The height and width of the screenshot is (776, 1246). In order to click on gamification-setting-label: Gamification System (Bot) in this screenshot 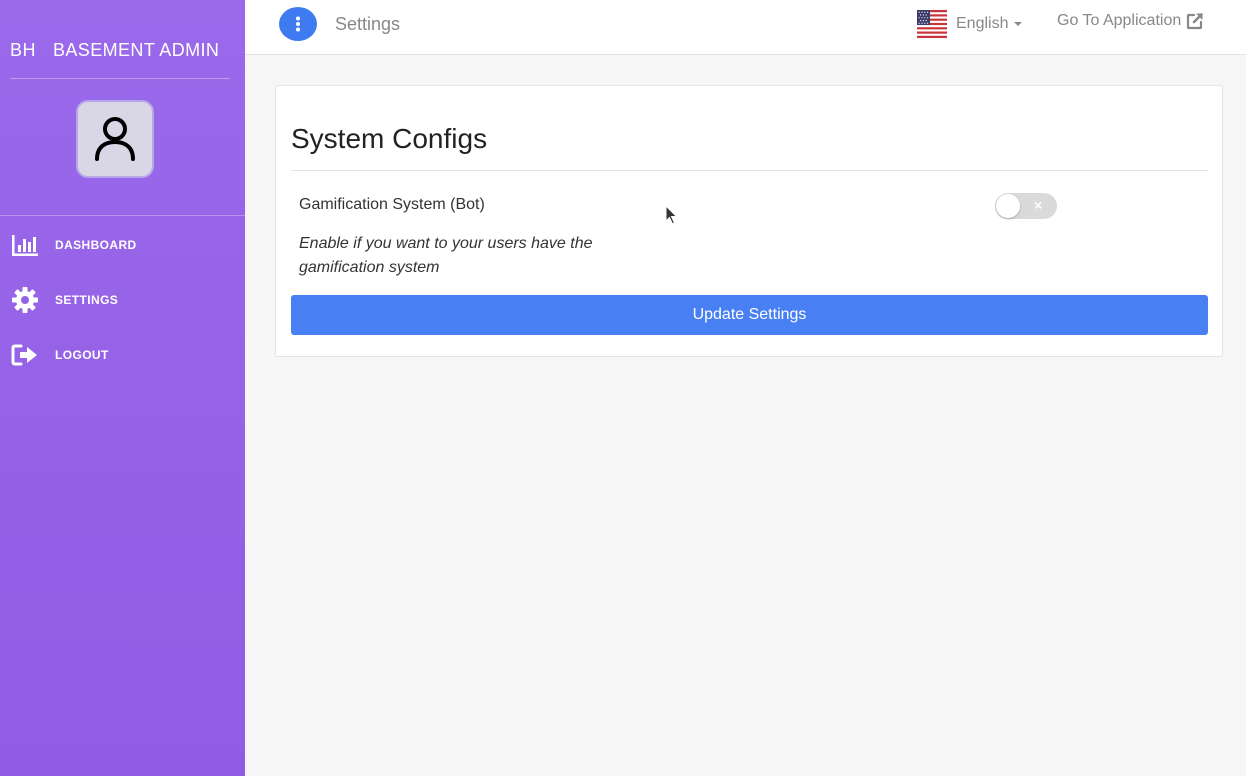, I will do `click(392, 204)`.